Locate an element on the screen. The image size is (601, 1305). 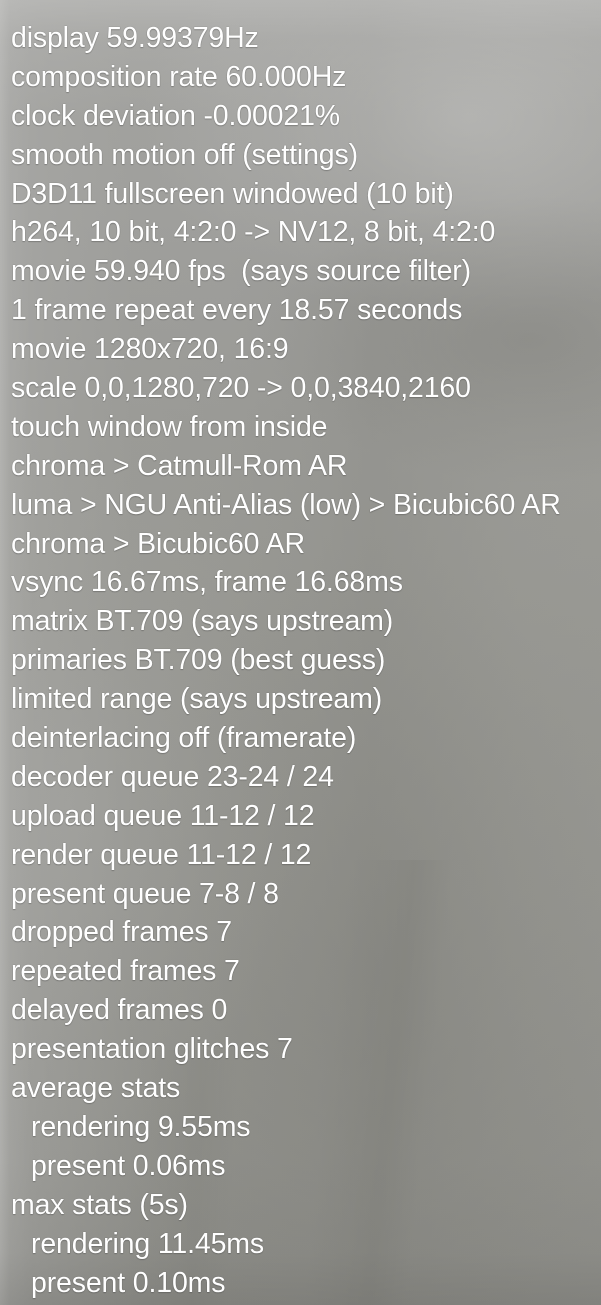
osd-stat-line: repeated frames 7 is located at coordinates (125, 971).